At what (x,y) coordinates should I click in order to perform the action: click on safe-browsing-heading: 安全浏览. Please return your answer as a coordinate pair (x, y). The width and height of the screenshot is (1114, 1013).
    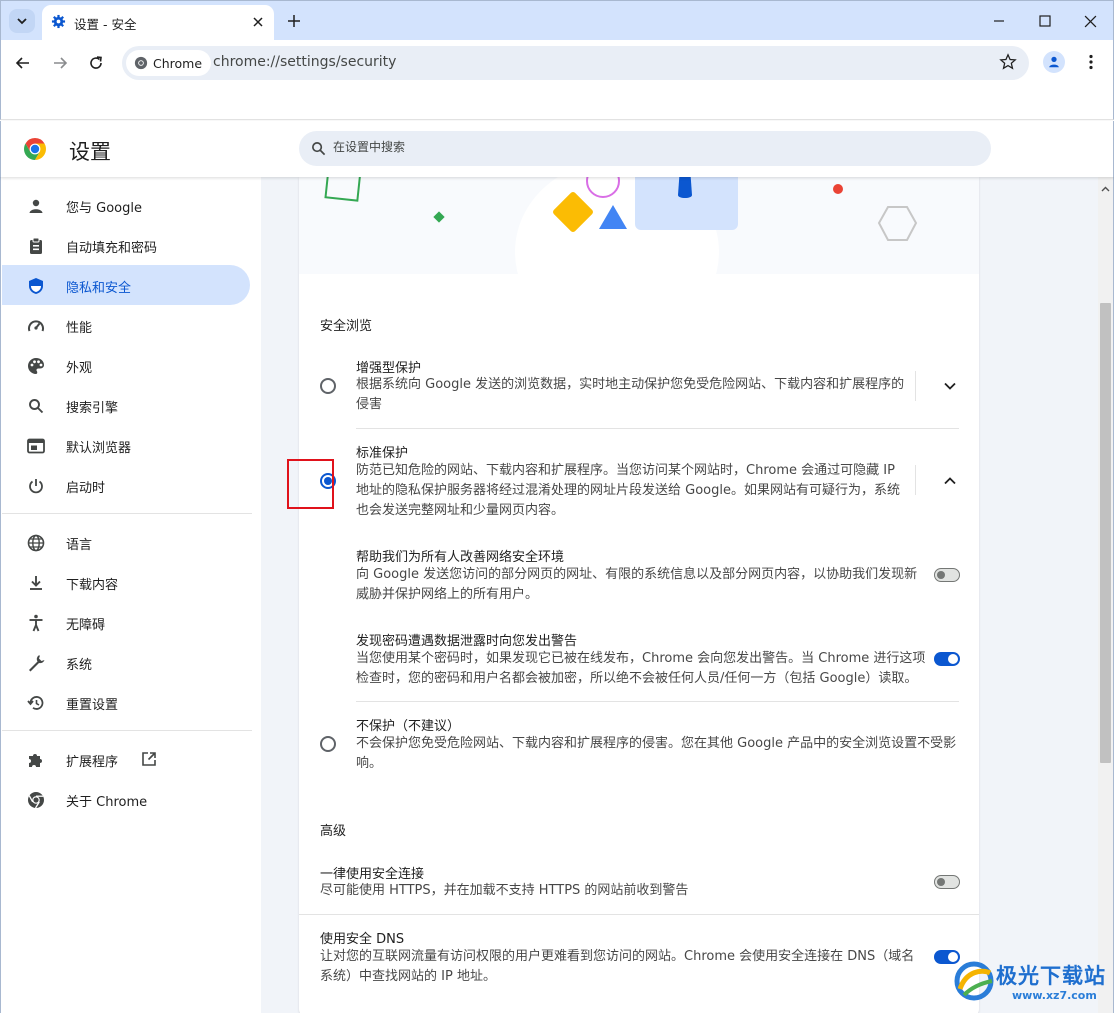
    Looking at the image, I should click on (346, 326).